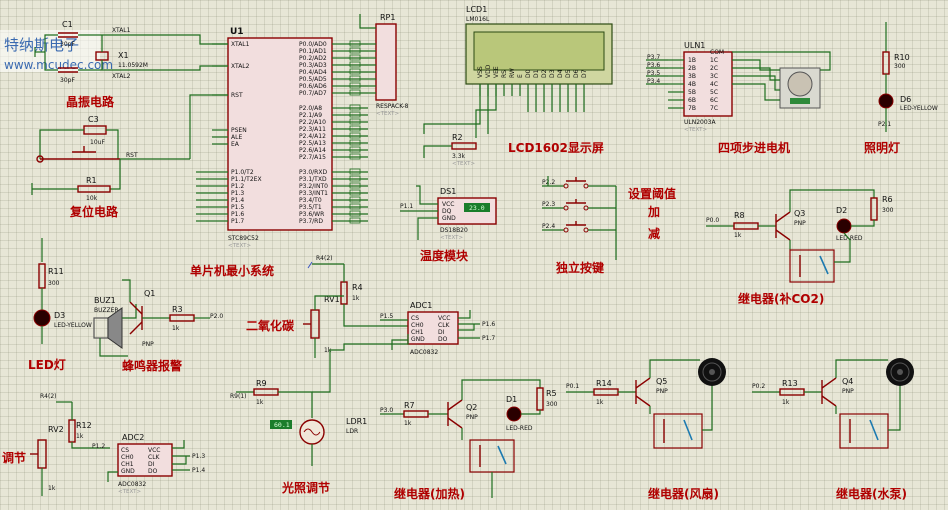 This screenshot has width=948, height=510. I want to click on d1-ref: D1, so click(511, 399).